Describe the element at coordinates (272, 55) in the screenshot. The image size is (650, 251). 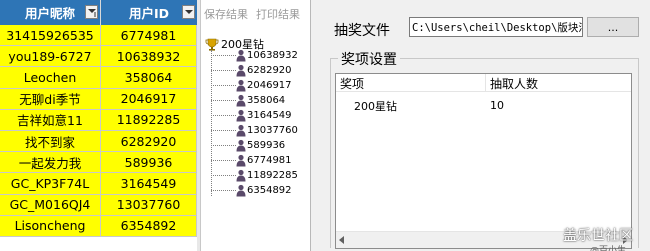
I see `tree-item-label: 10638932` at that location.